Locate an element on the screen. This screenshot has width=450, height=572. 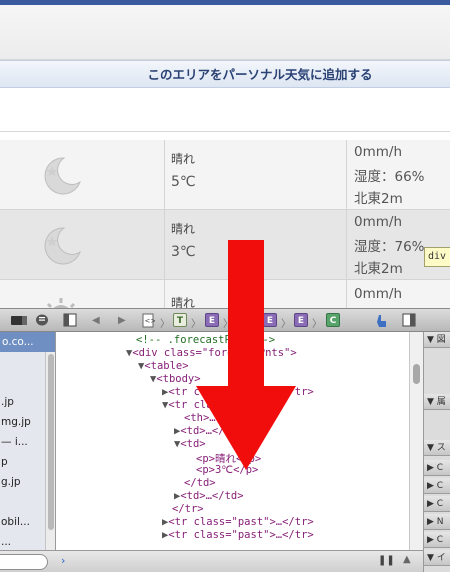
forecast-row: 晴れ 3℃ 0mm/h 湿度：76% 北東2m is located at coordinates (225, 245).